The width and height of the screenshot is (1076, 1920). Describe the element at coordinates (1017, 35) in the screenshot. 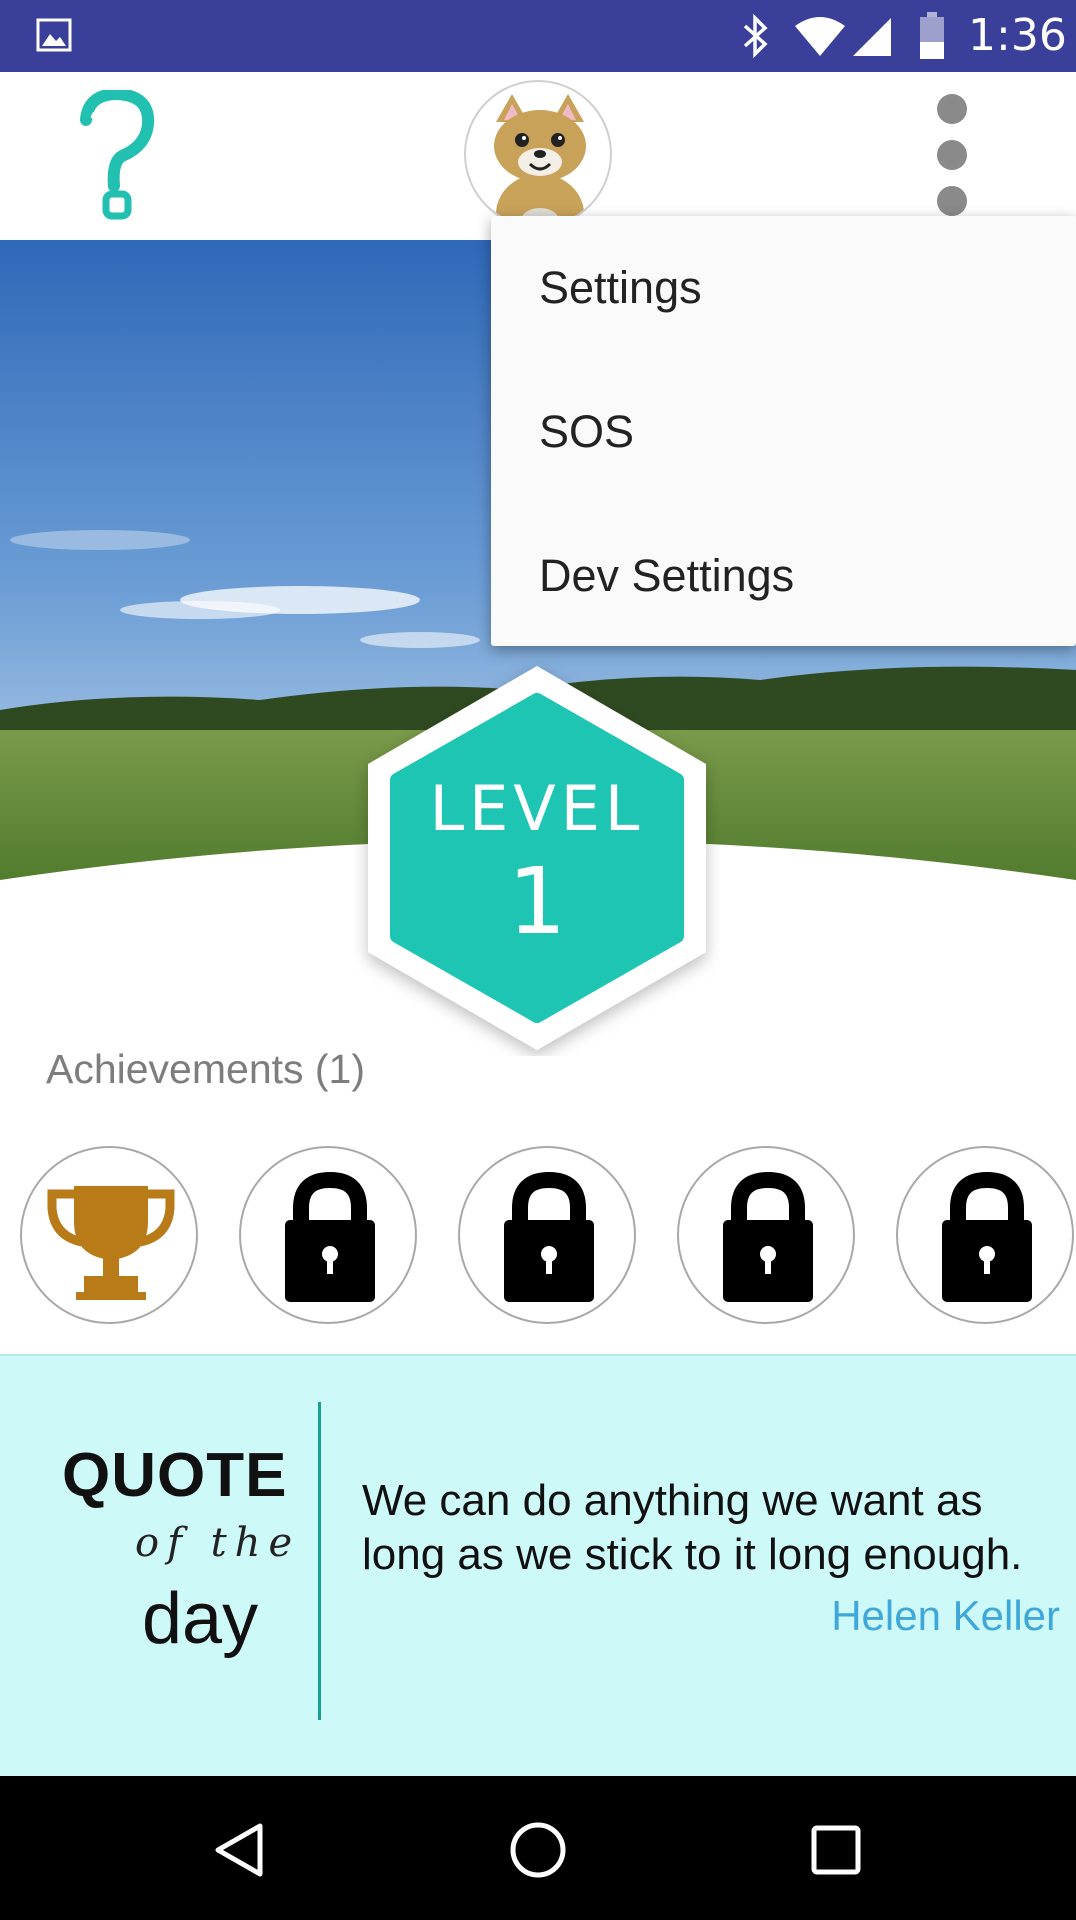

I see `status-time: 1:36` at that location.